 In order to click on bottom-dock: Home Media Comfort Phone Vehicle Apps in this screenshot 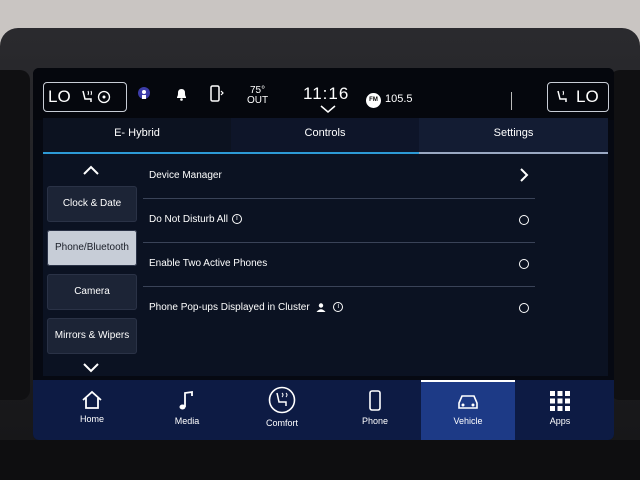, I will do `click(323, 410)`.